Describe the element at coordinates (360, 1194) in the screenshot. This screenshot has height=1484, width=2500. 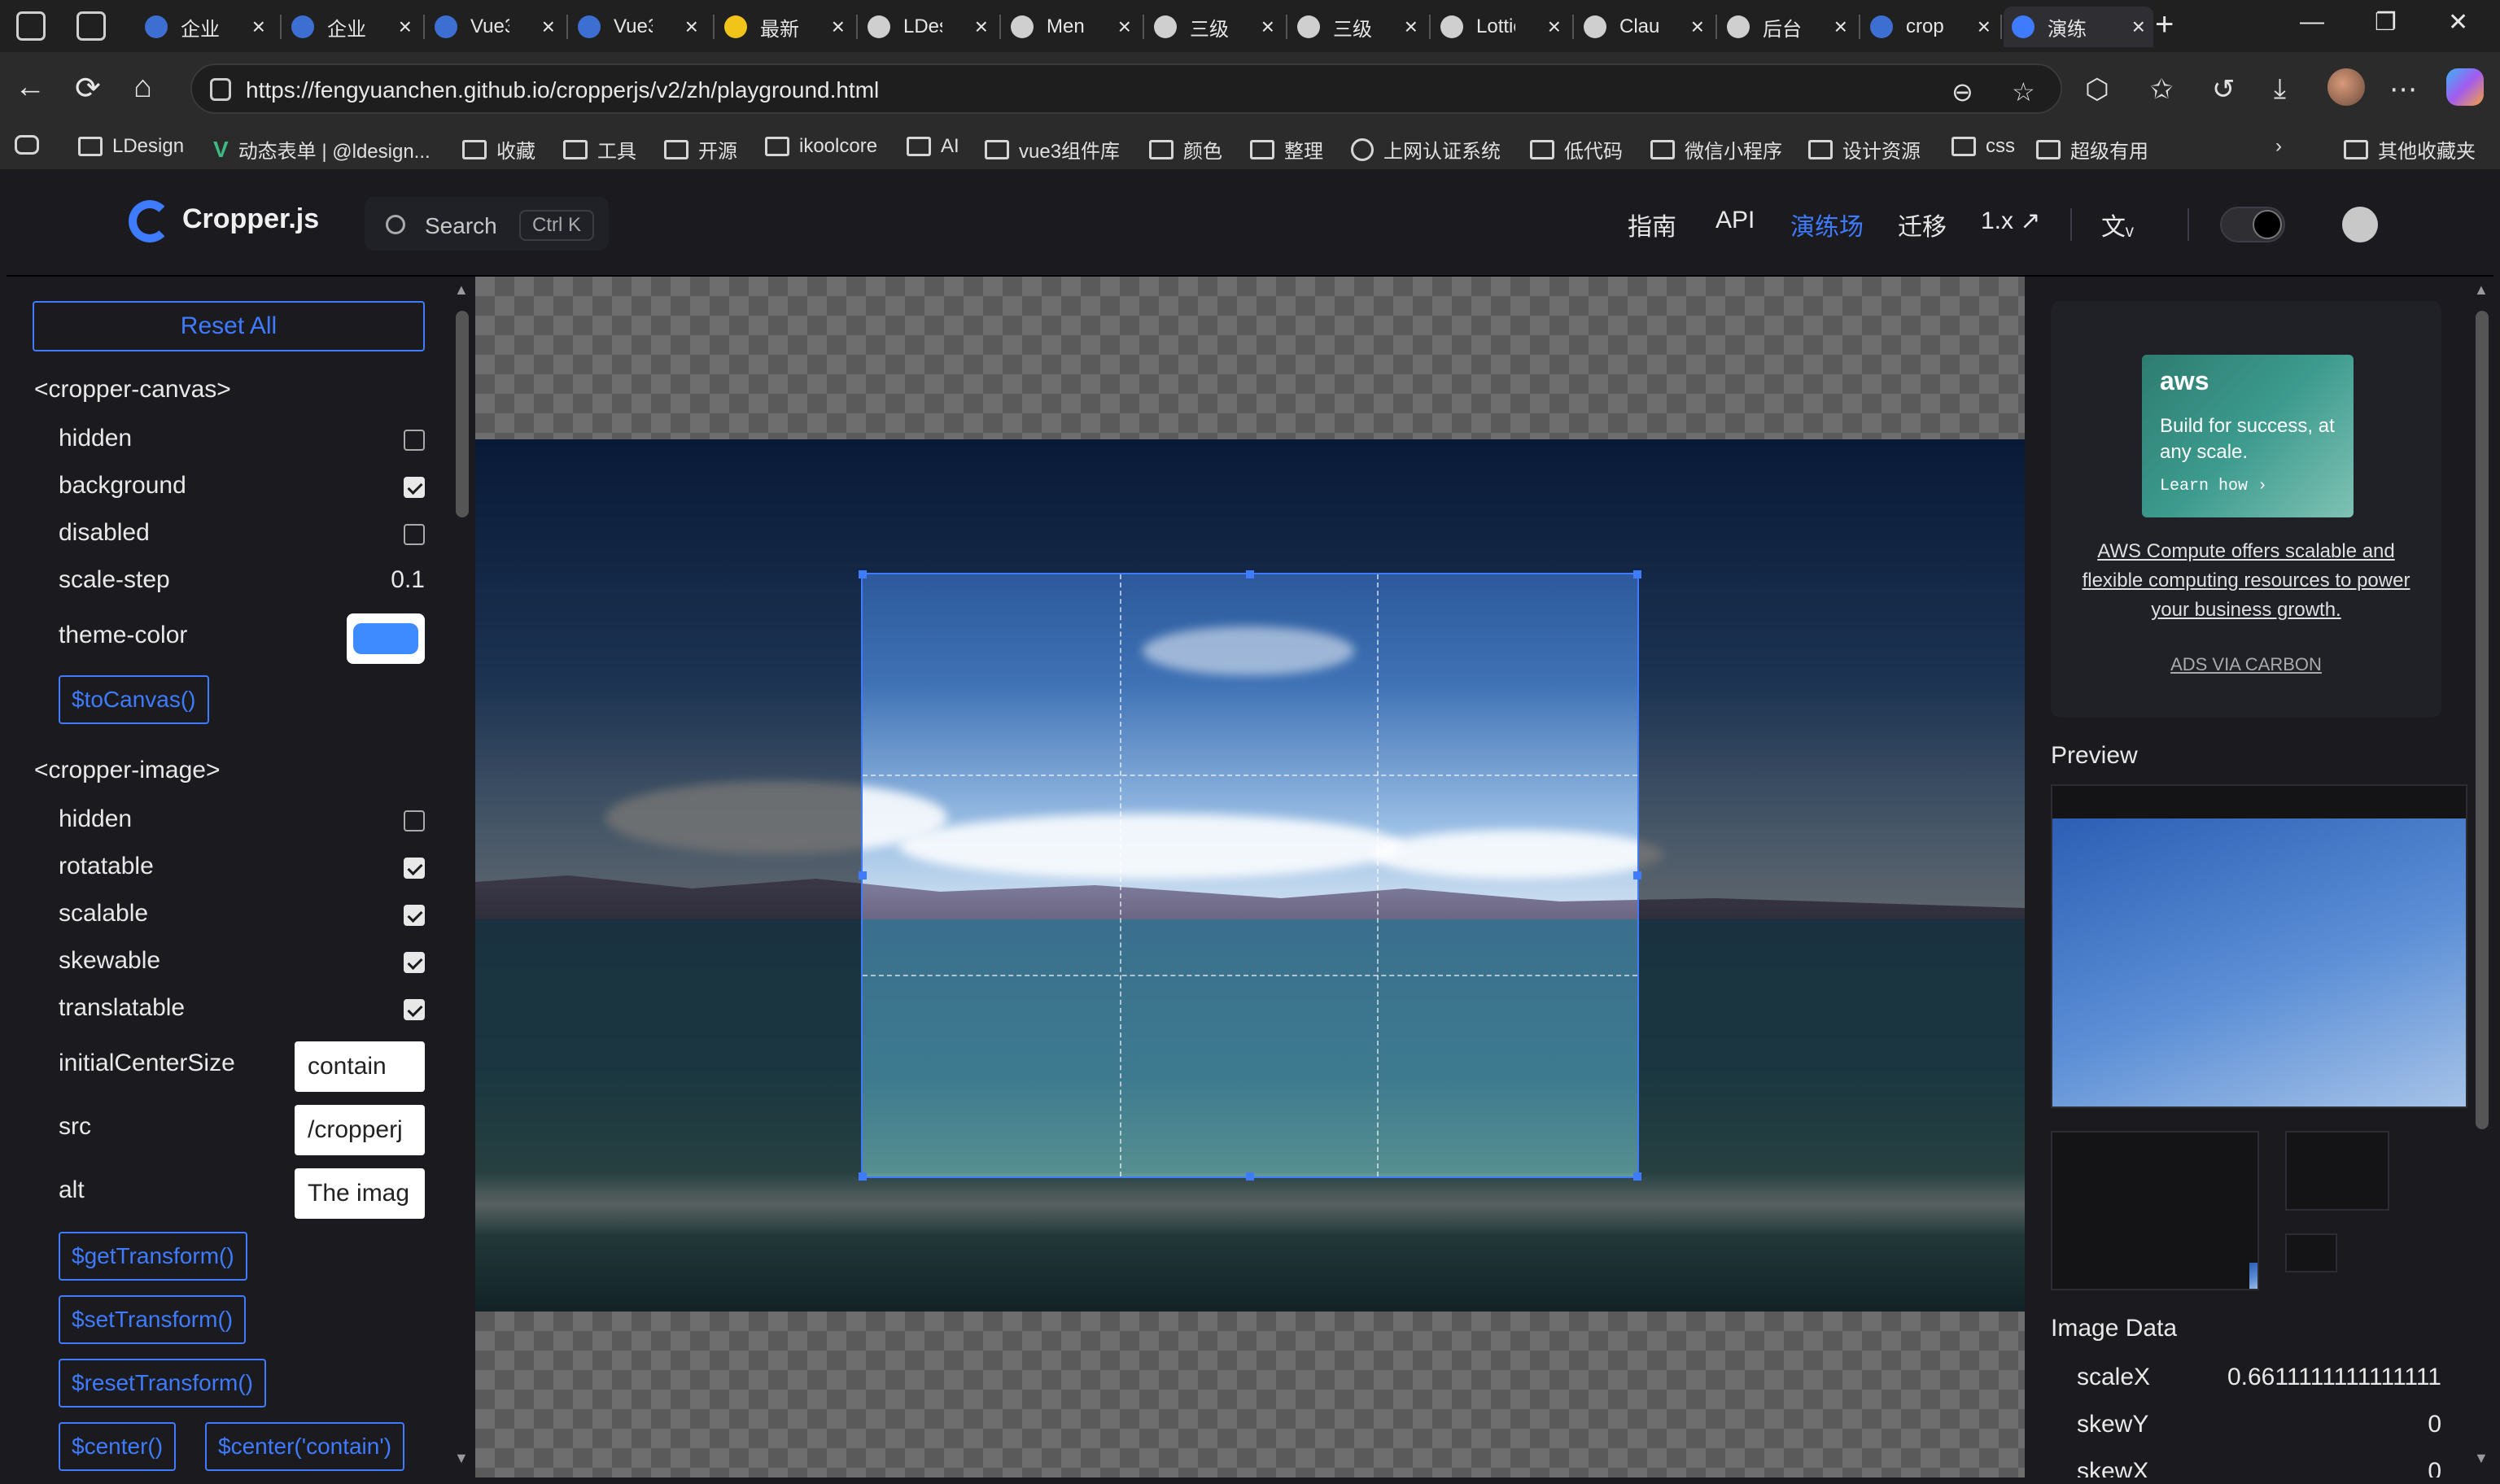
I see `alt-input: The imag` at that location.